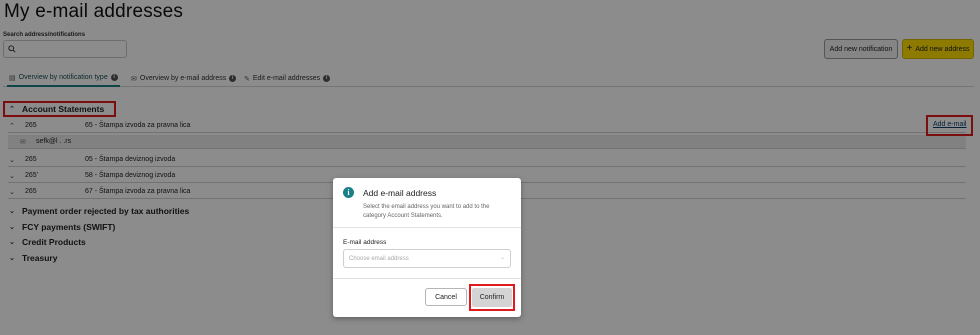 This screenshot has height=335, width=980. Describe the element at coordinates (427, 258) in the screenshot. I see `email-address-select: Choose email address ⌄` at that location.